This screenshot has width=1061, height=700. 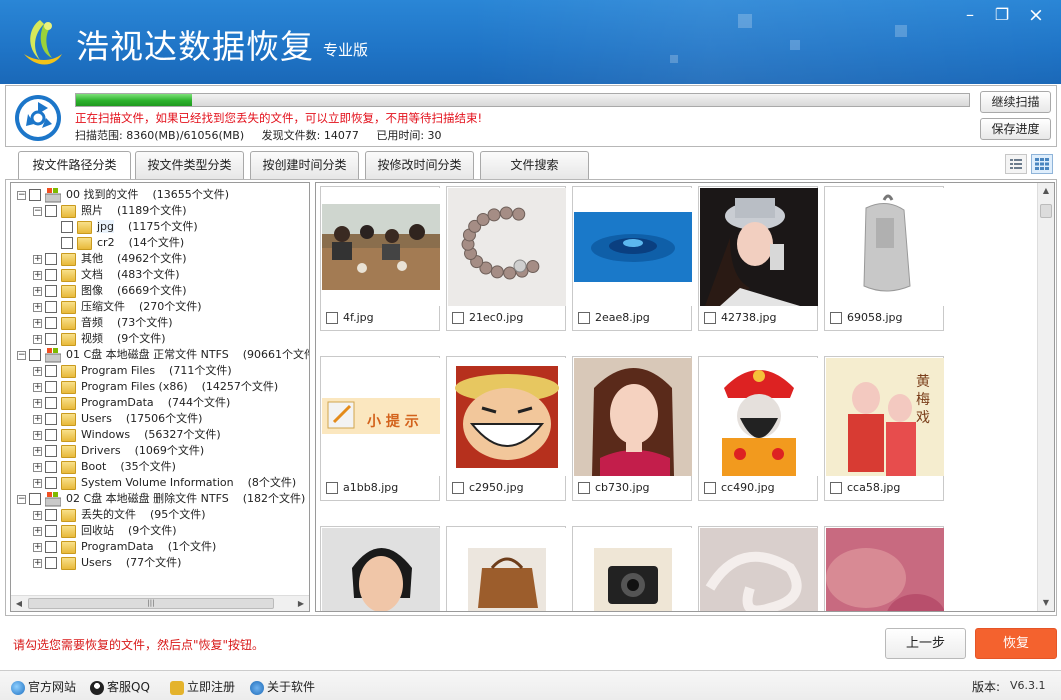 I want to click on tree-node: + Users (17506个文件), so click(x=117, y=419).